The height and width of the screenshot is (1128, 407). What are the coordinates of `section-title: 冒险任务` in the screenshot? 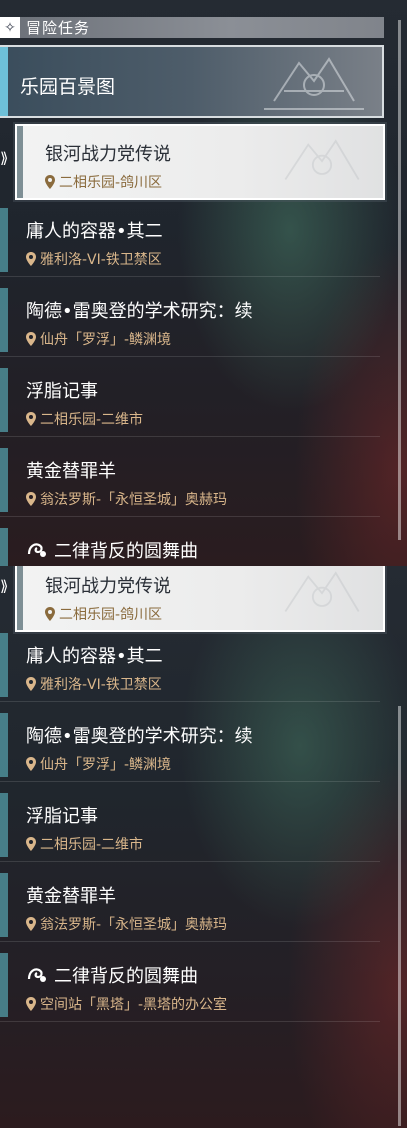 It's located at (58, 28).